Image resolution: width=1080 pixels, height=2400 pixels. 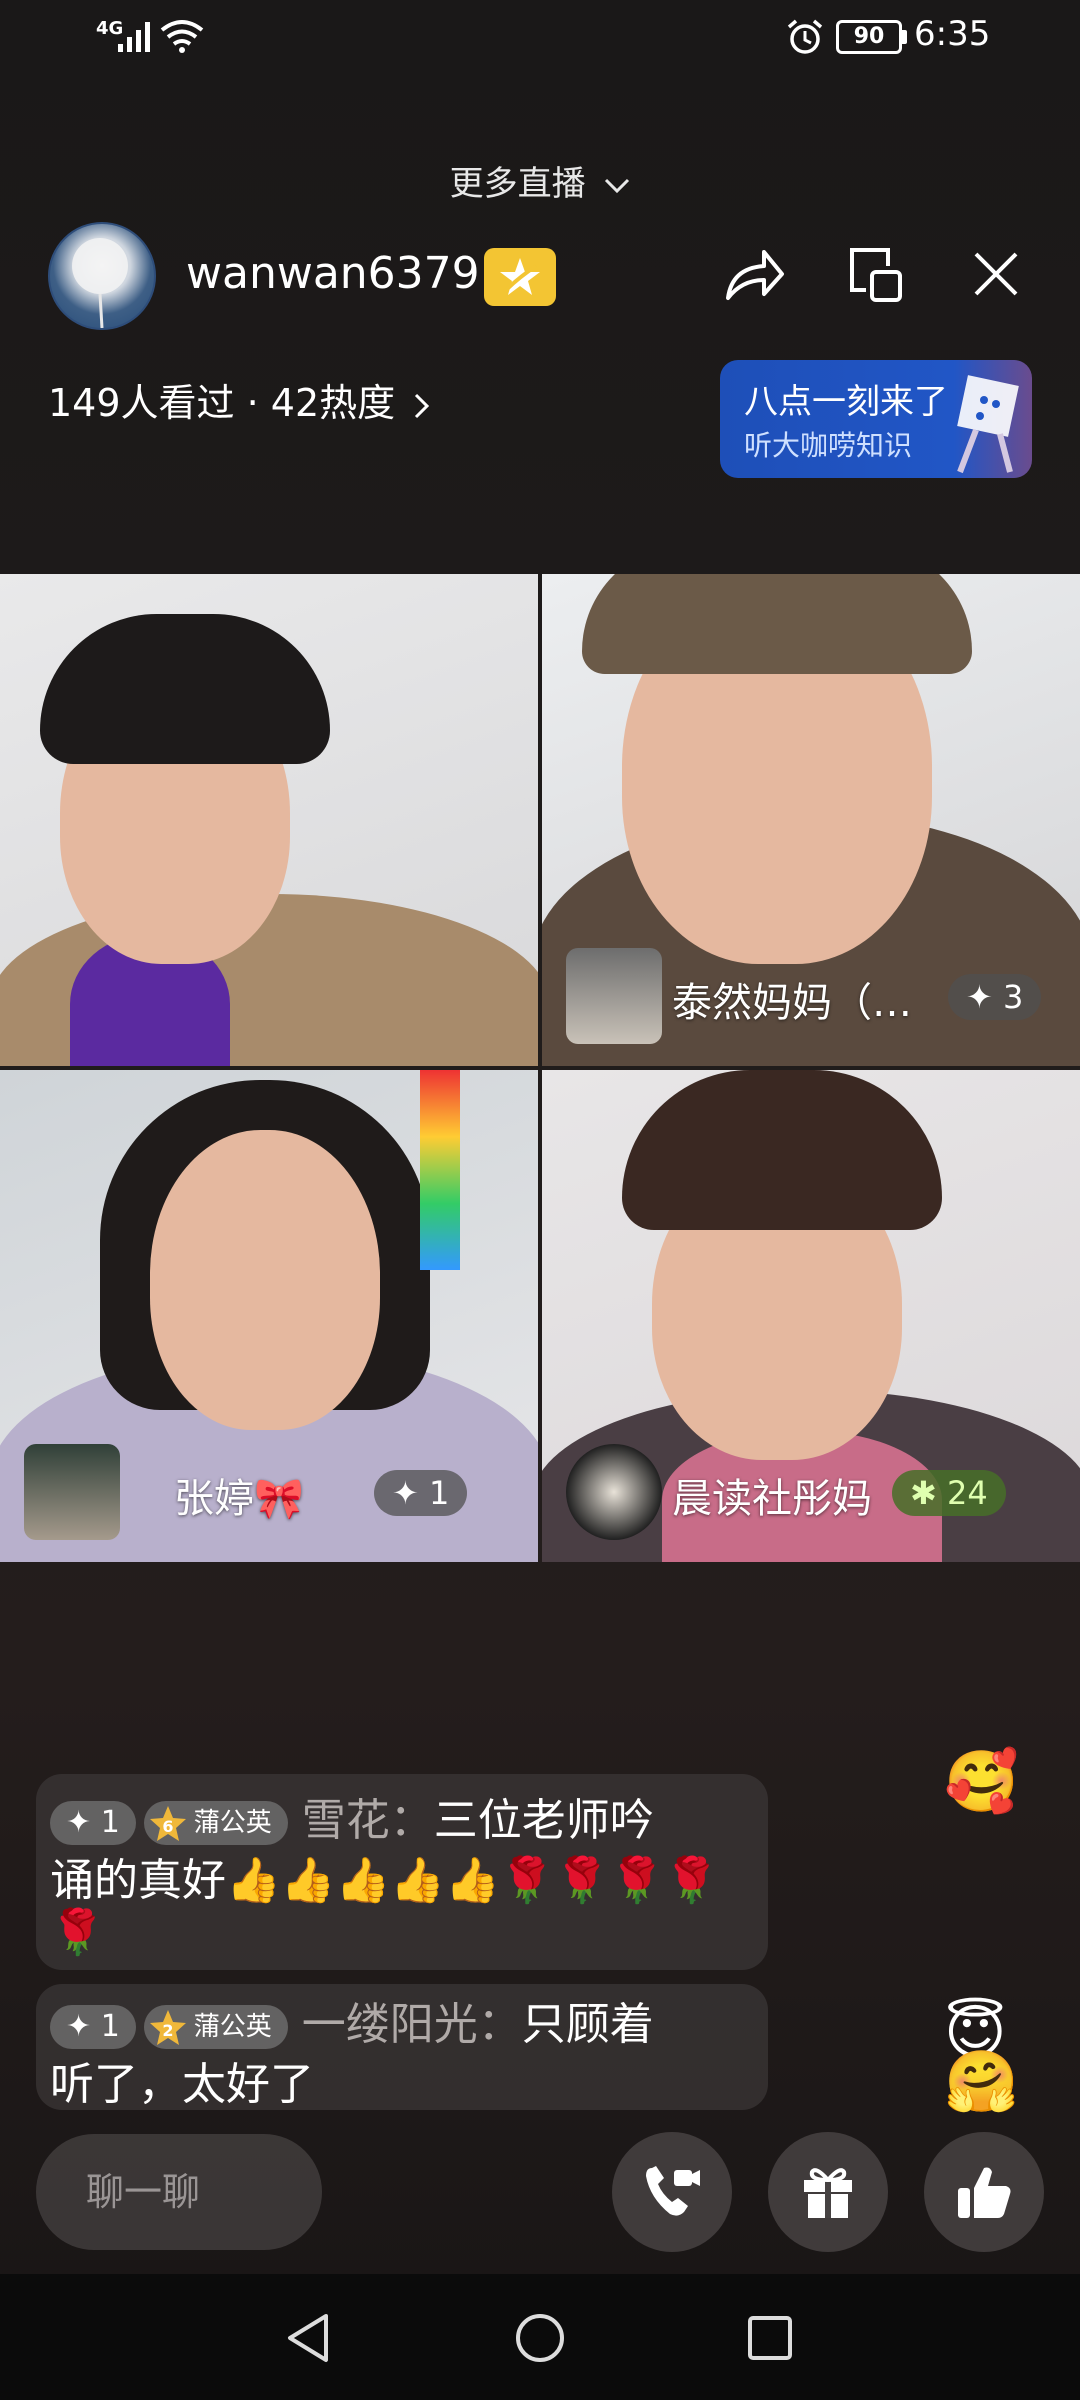 I want to click on easel-icon, so click(x=988, y=424).